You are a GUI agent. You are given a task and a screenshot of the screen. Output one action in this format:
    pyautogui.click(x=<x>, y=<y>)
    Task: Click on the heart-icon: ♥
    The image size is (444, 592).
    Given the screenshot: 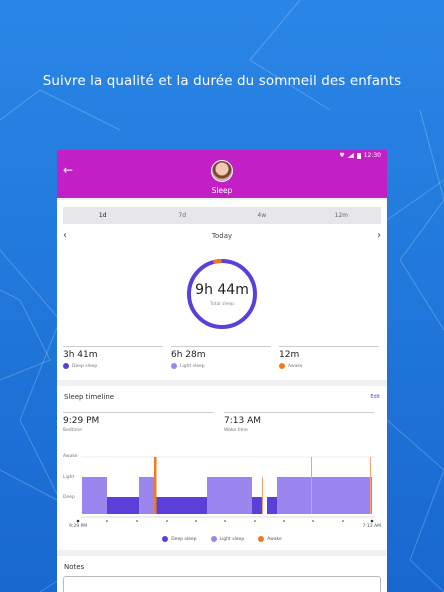 What is the action you would take?
    pyautogui.click(x=342, y=155)
    